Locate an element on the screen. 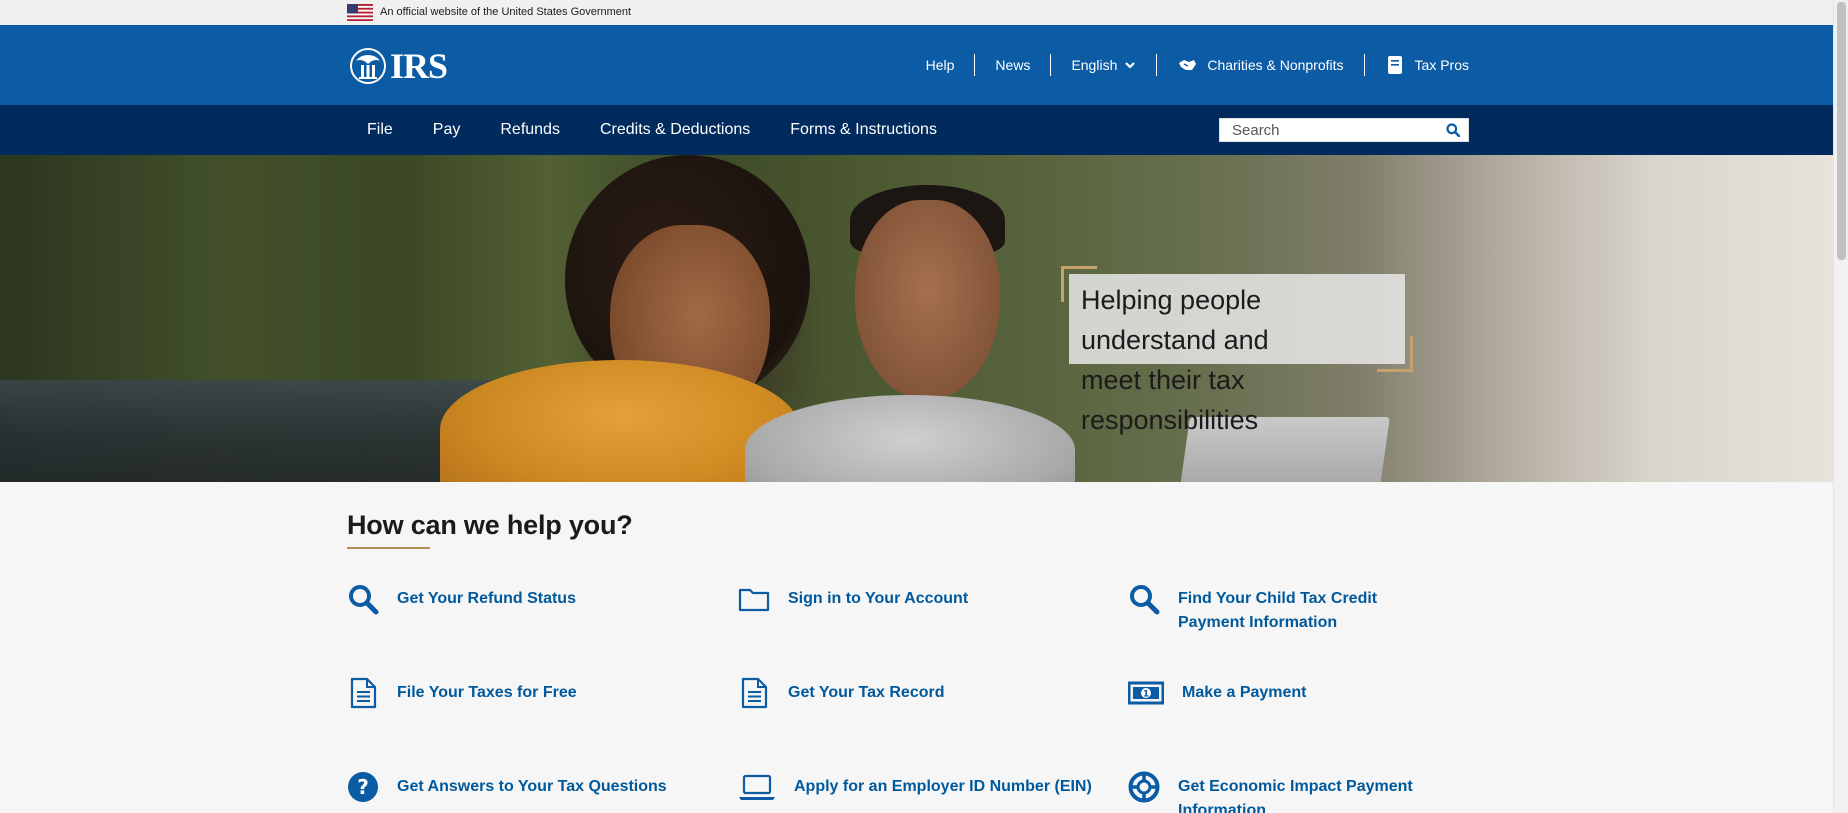 Image resolution: width=1848 pixels, height=813 pixels. tile-label: Apply for an Employer ID Number (EIN) is located at coordinates (943, 786).